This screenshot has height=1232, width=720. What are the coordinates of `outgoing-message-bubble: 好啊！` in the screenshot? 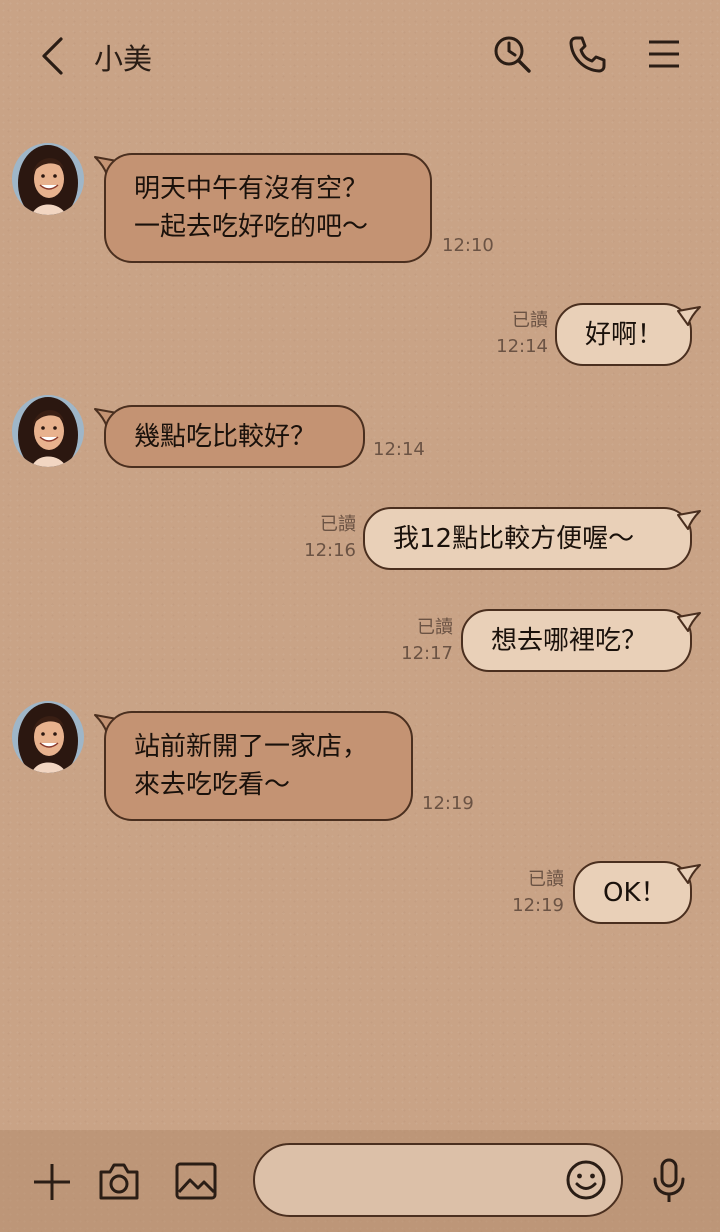 It's located at (623, 334).